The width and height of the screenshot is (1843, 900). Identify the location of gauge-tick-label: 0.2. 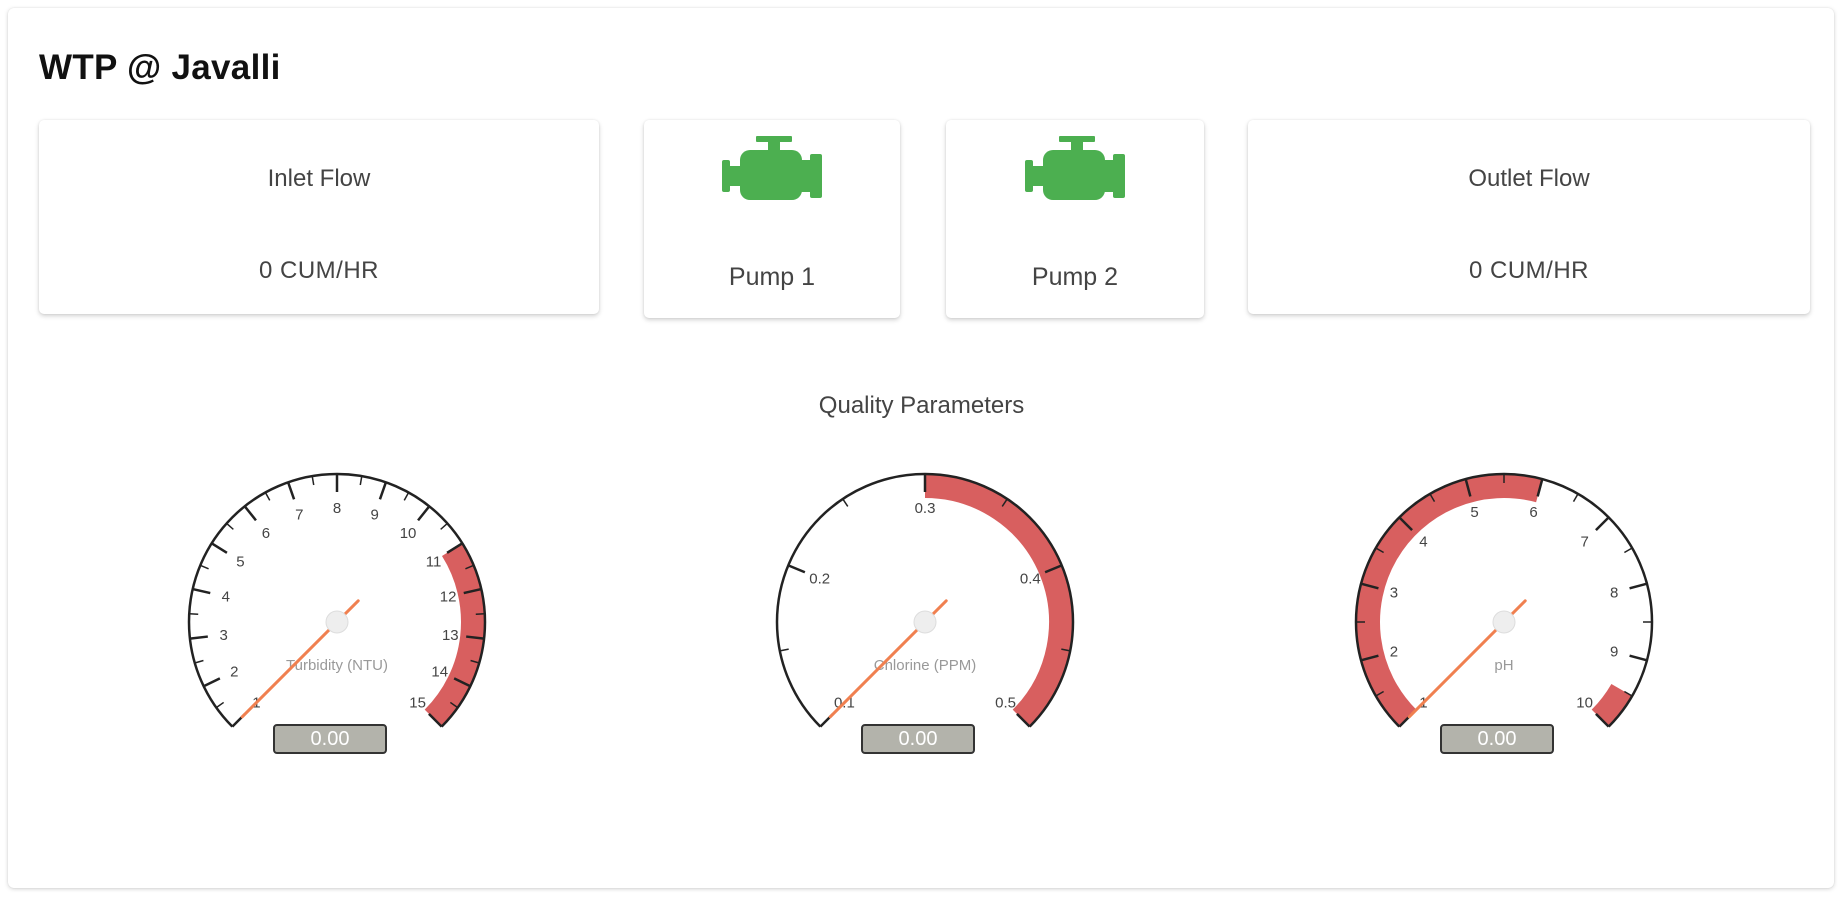
(819, 578).